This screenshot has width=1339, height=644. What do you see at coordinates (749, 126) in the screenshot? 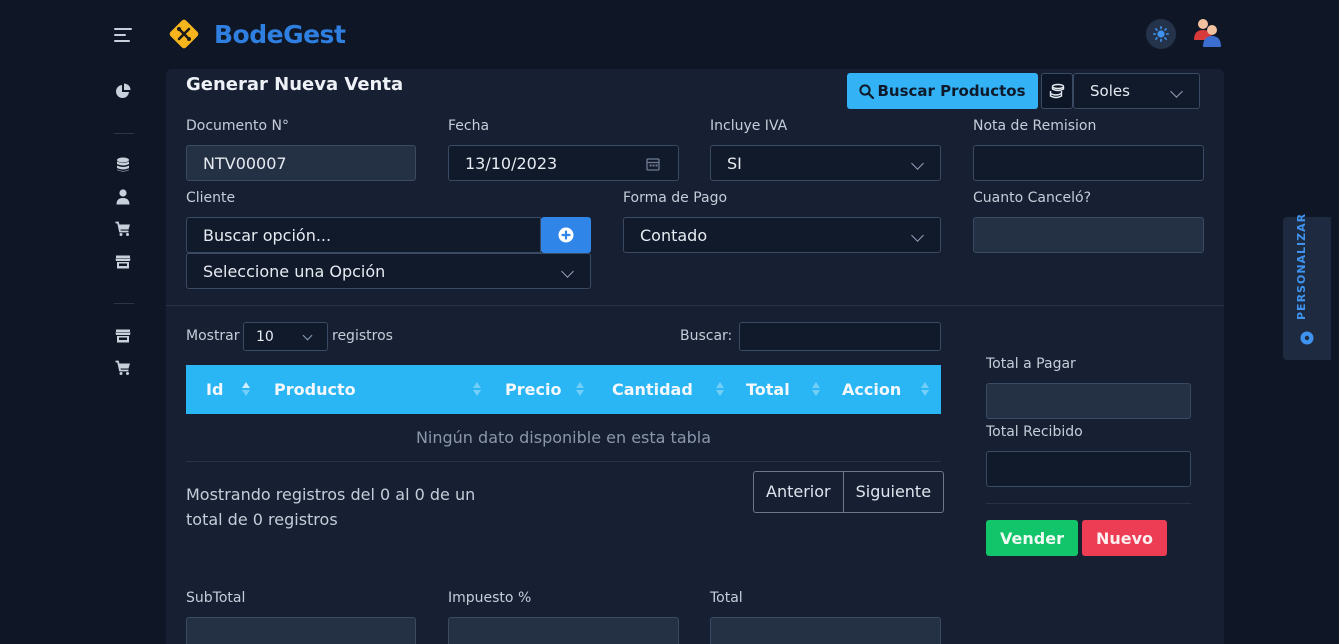
I see `iva-label: Incluye IVA` at bounding box center [749, 126].